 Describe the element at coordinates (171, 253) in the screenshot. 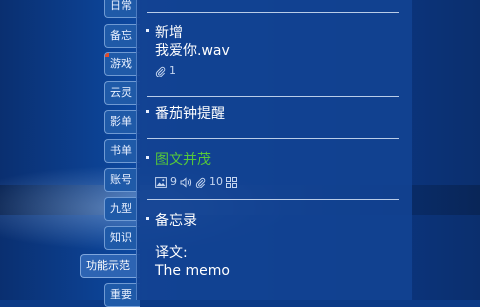

I see `note-body-line: 译文:` at that location.